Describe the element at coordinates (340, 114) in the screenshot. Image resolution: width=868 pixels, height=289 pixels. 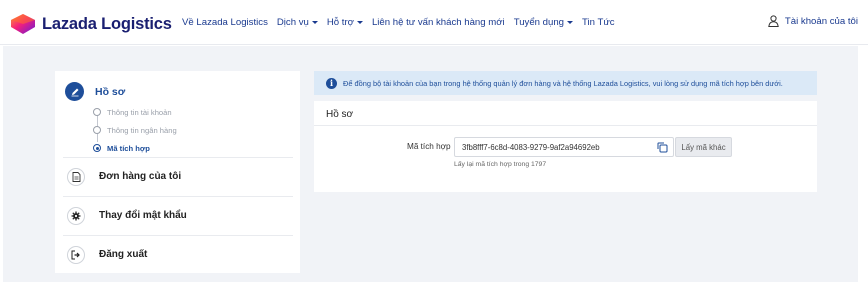
I see `card-title: Hồ sơ` at that location.